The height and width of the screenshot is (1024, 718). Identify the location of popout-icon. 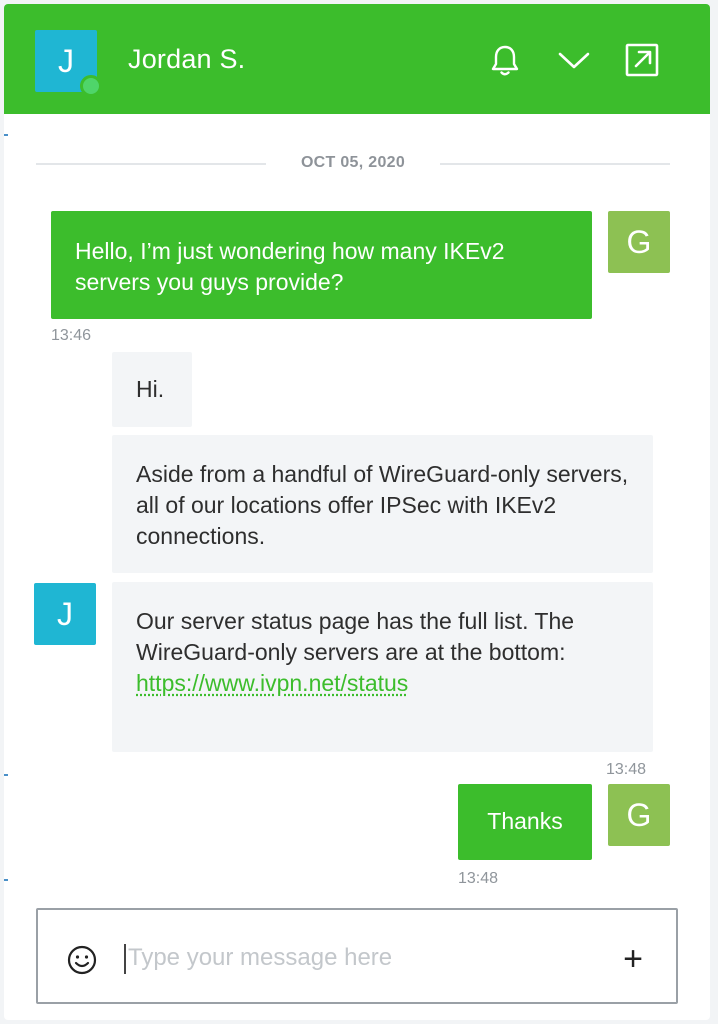
(642, 60).